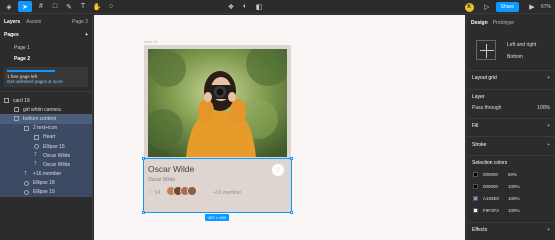 Image resolution: width=555 pixels, height=240 pixels. What do you see at coordinates (503, 23) in the screenshot?
I see `tab-prototype: Prototype` at bounding box center [503, 23].